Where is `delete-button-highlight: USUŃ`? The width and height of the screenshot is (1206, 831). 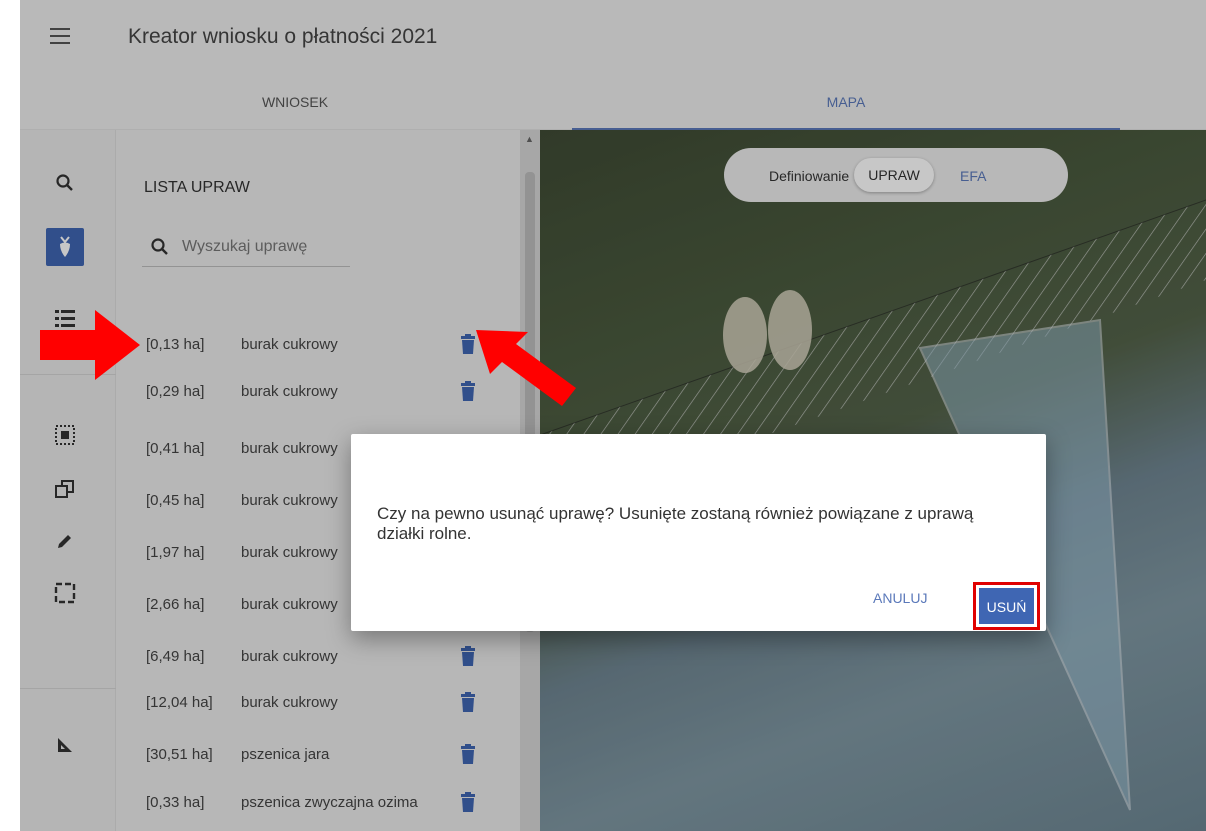 delete-button-highlight: USUŃ is located at coordinates (1006, 606).